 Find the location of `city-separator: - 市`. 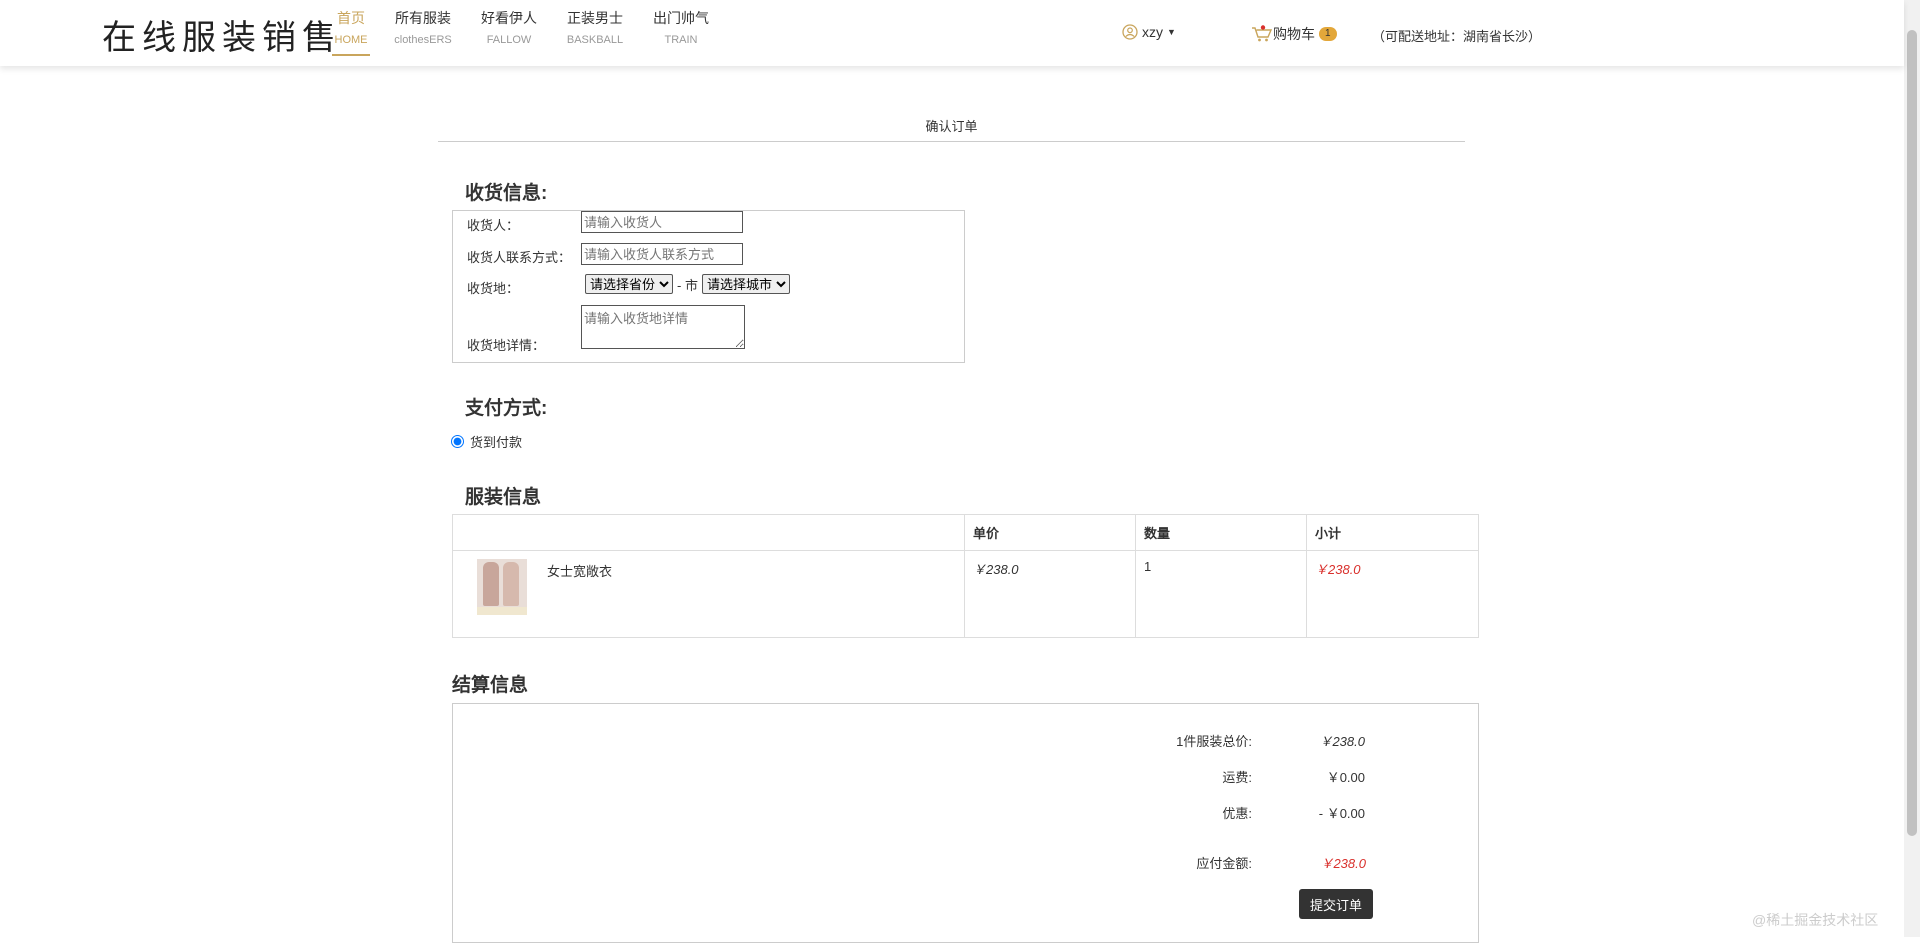

city-separator: - 市 is located at coordinates (687, 285).